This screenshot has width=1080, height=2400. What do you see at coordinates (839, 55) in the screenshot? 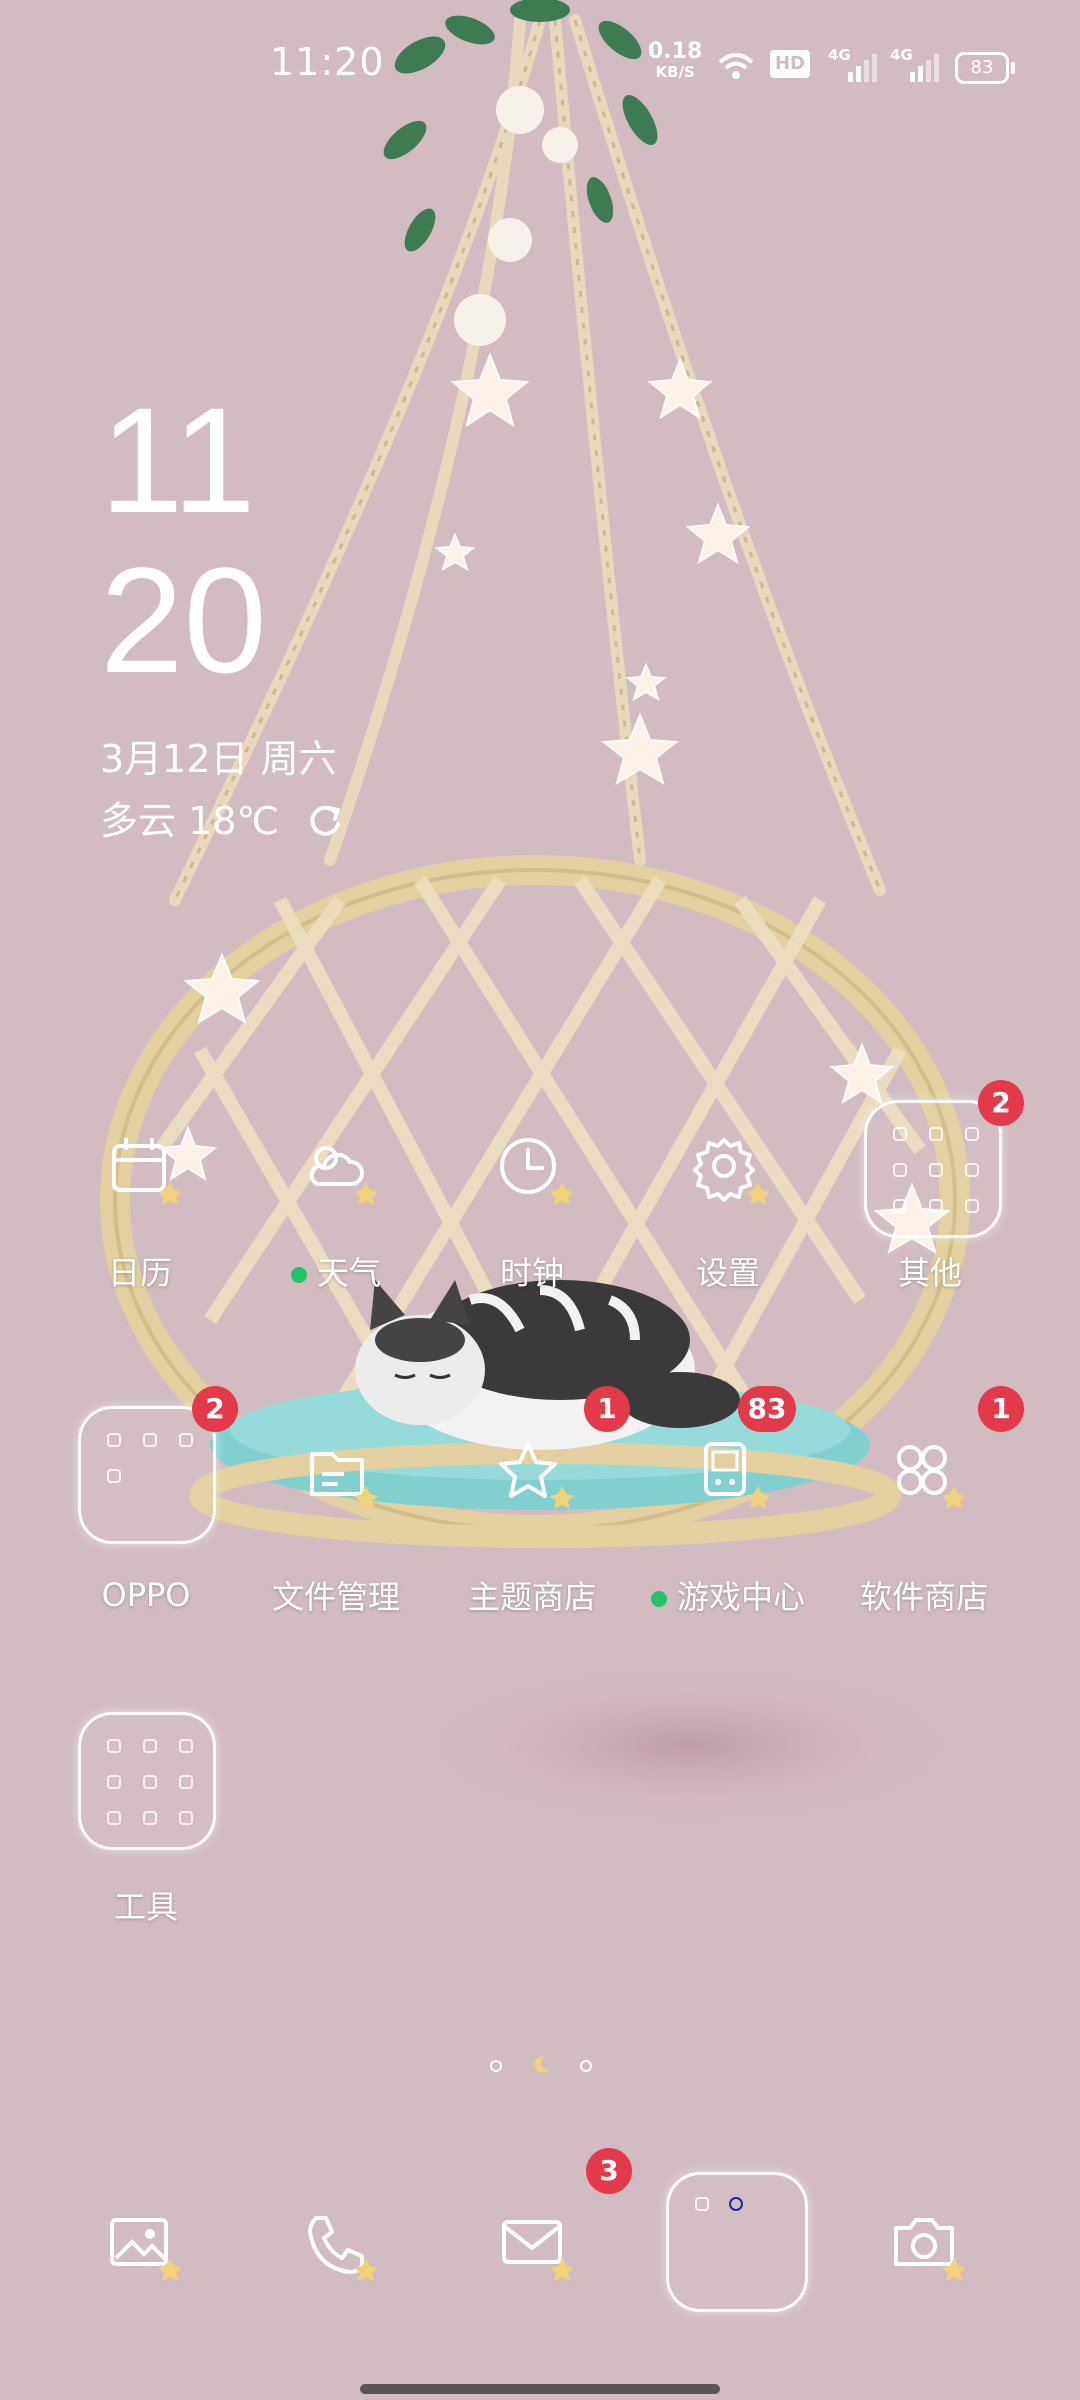
I see `signal-type-label-1: 4G` at bounding box center [839, 55].